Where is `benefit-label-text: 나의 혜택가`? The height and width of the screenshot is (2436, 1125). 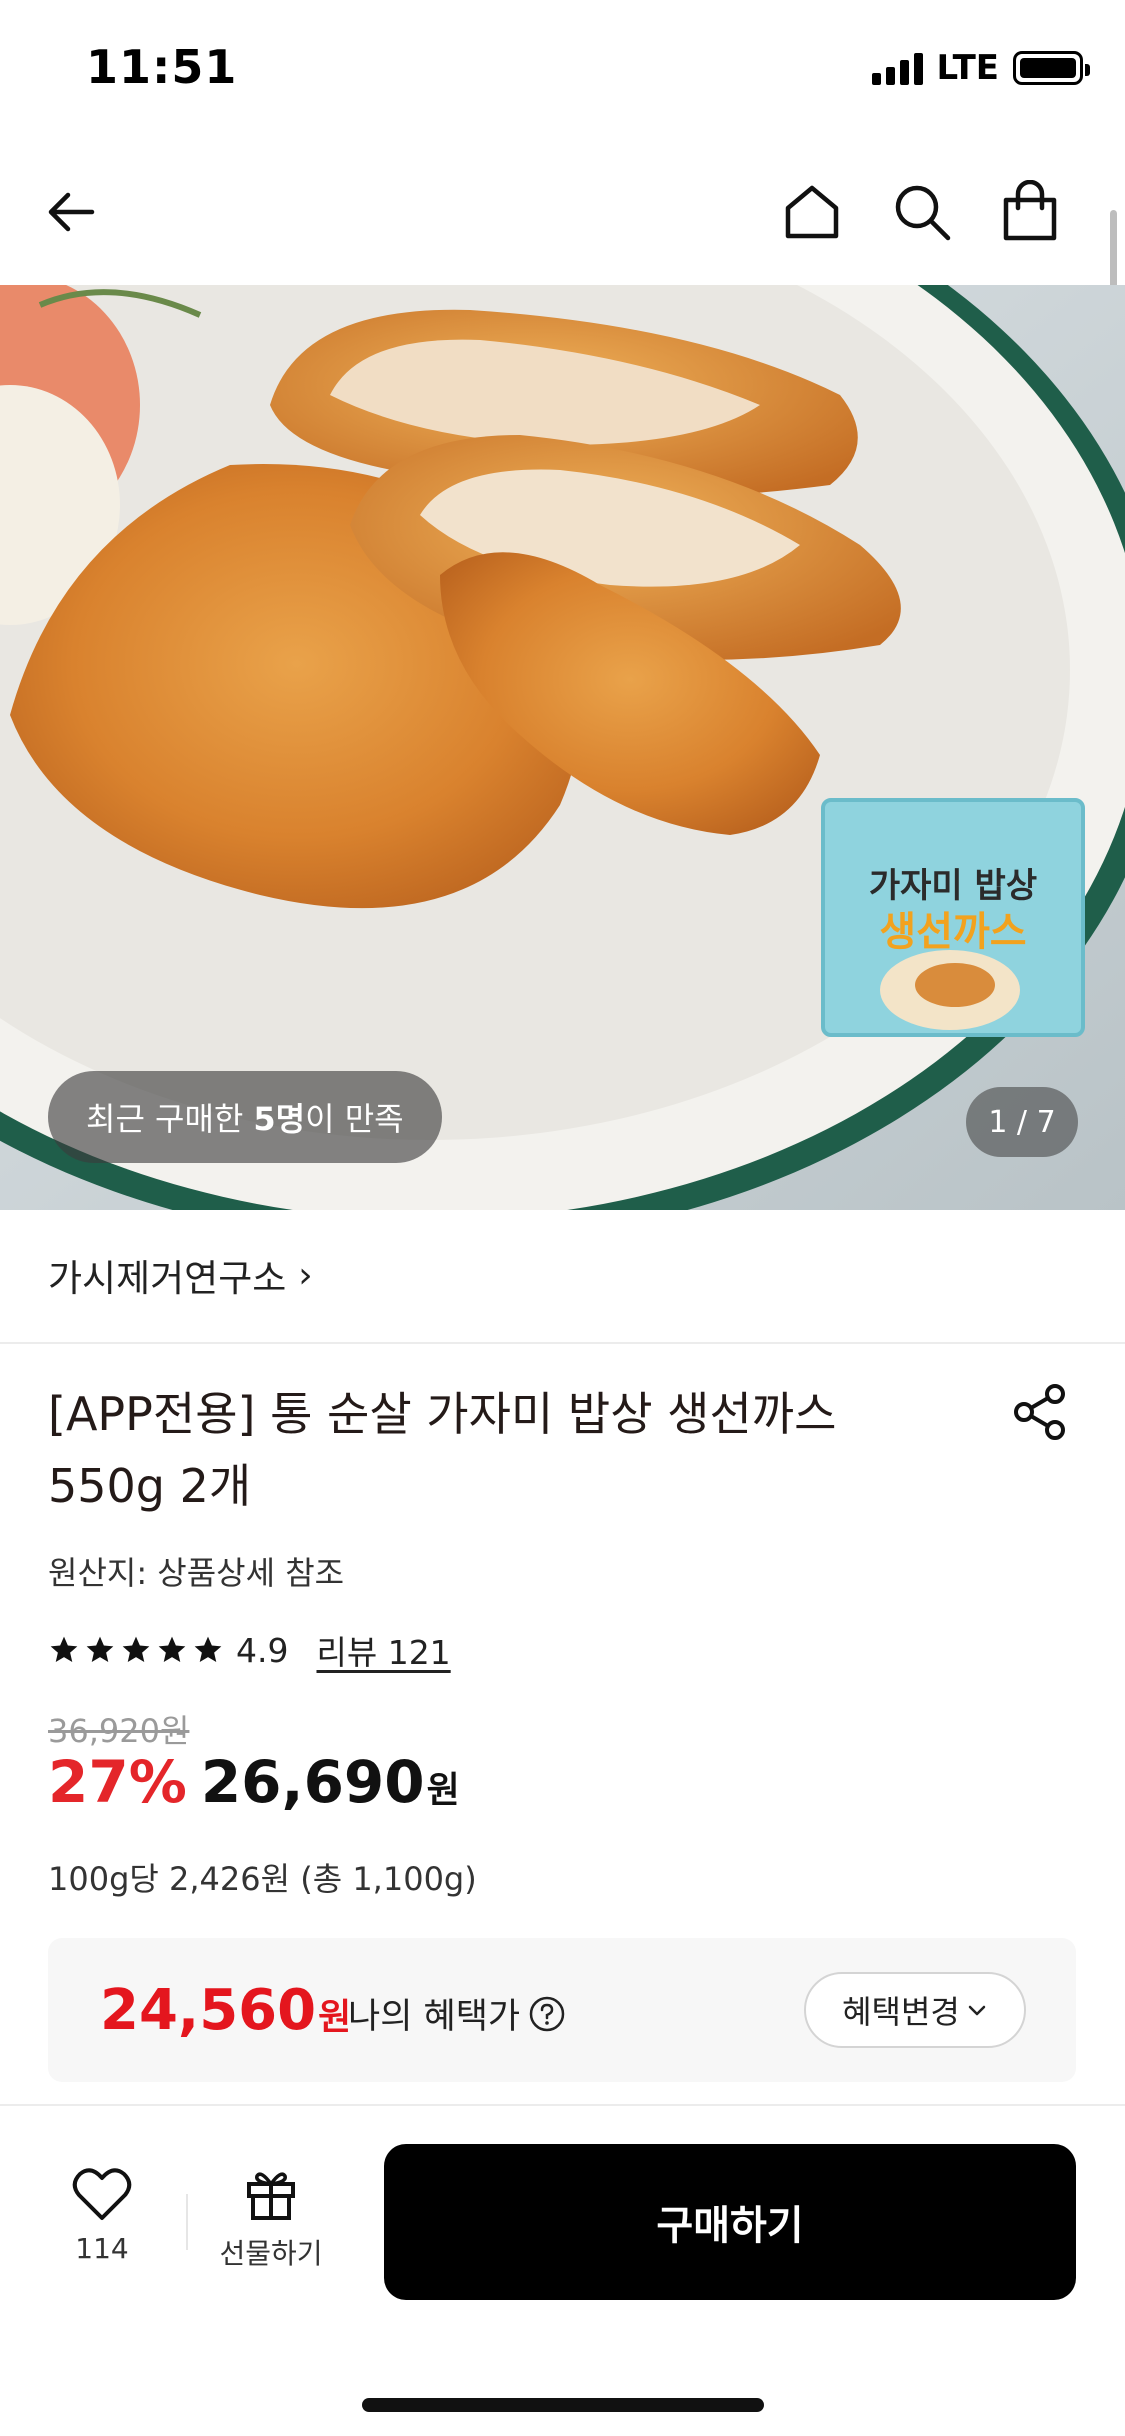
benefit-label-text: 나의 혜택가 is located at coordinates (434, 2017).